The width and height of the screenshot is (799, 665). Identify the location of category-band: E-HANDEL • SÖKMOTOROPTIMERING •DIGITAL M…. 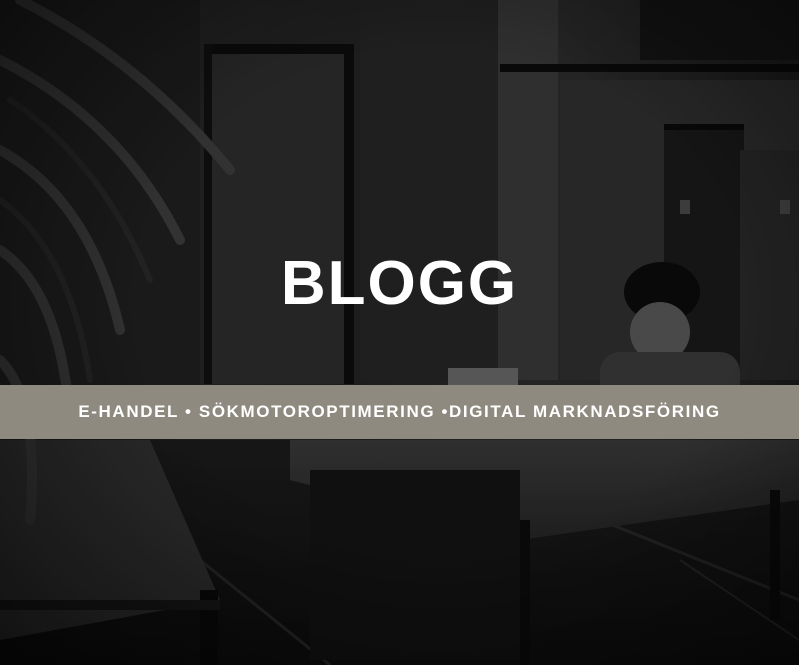
(399, 412).